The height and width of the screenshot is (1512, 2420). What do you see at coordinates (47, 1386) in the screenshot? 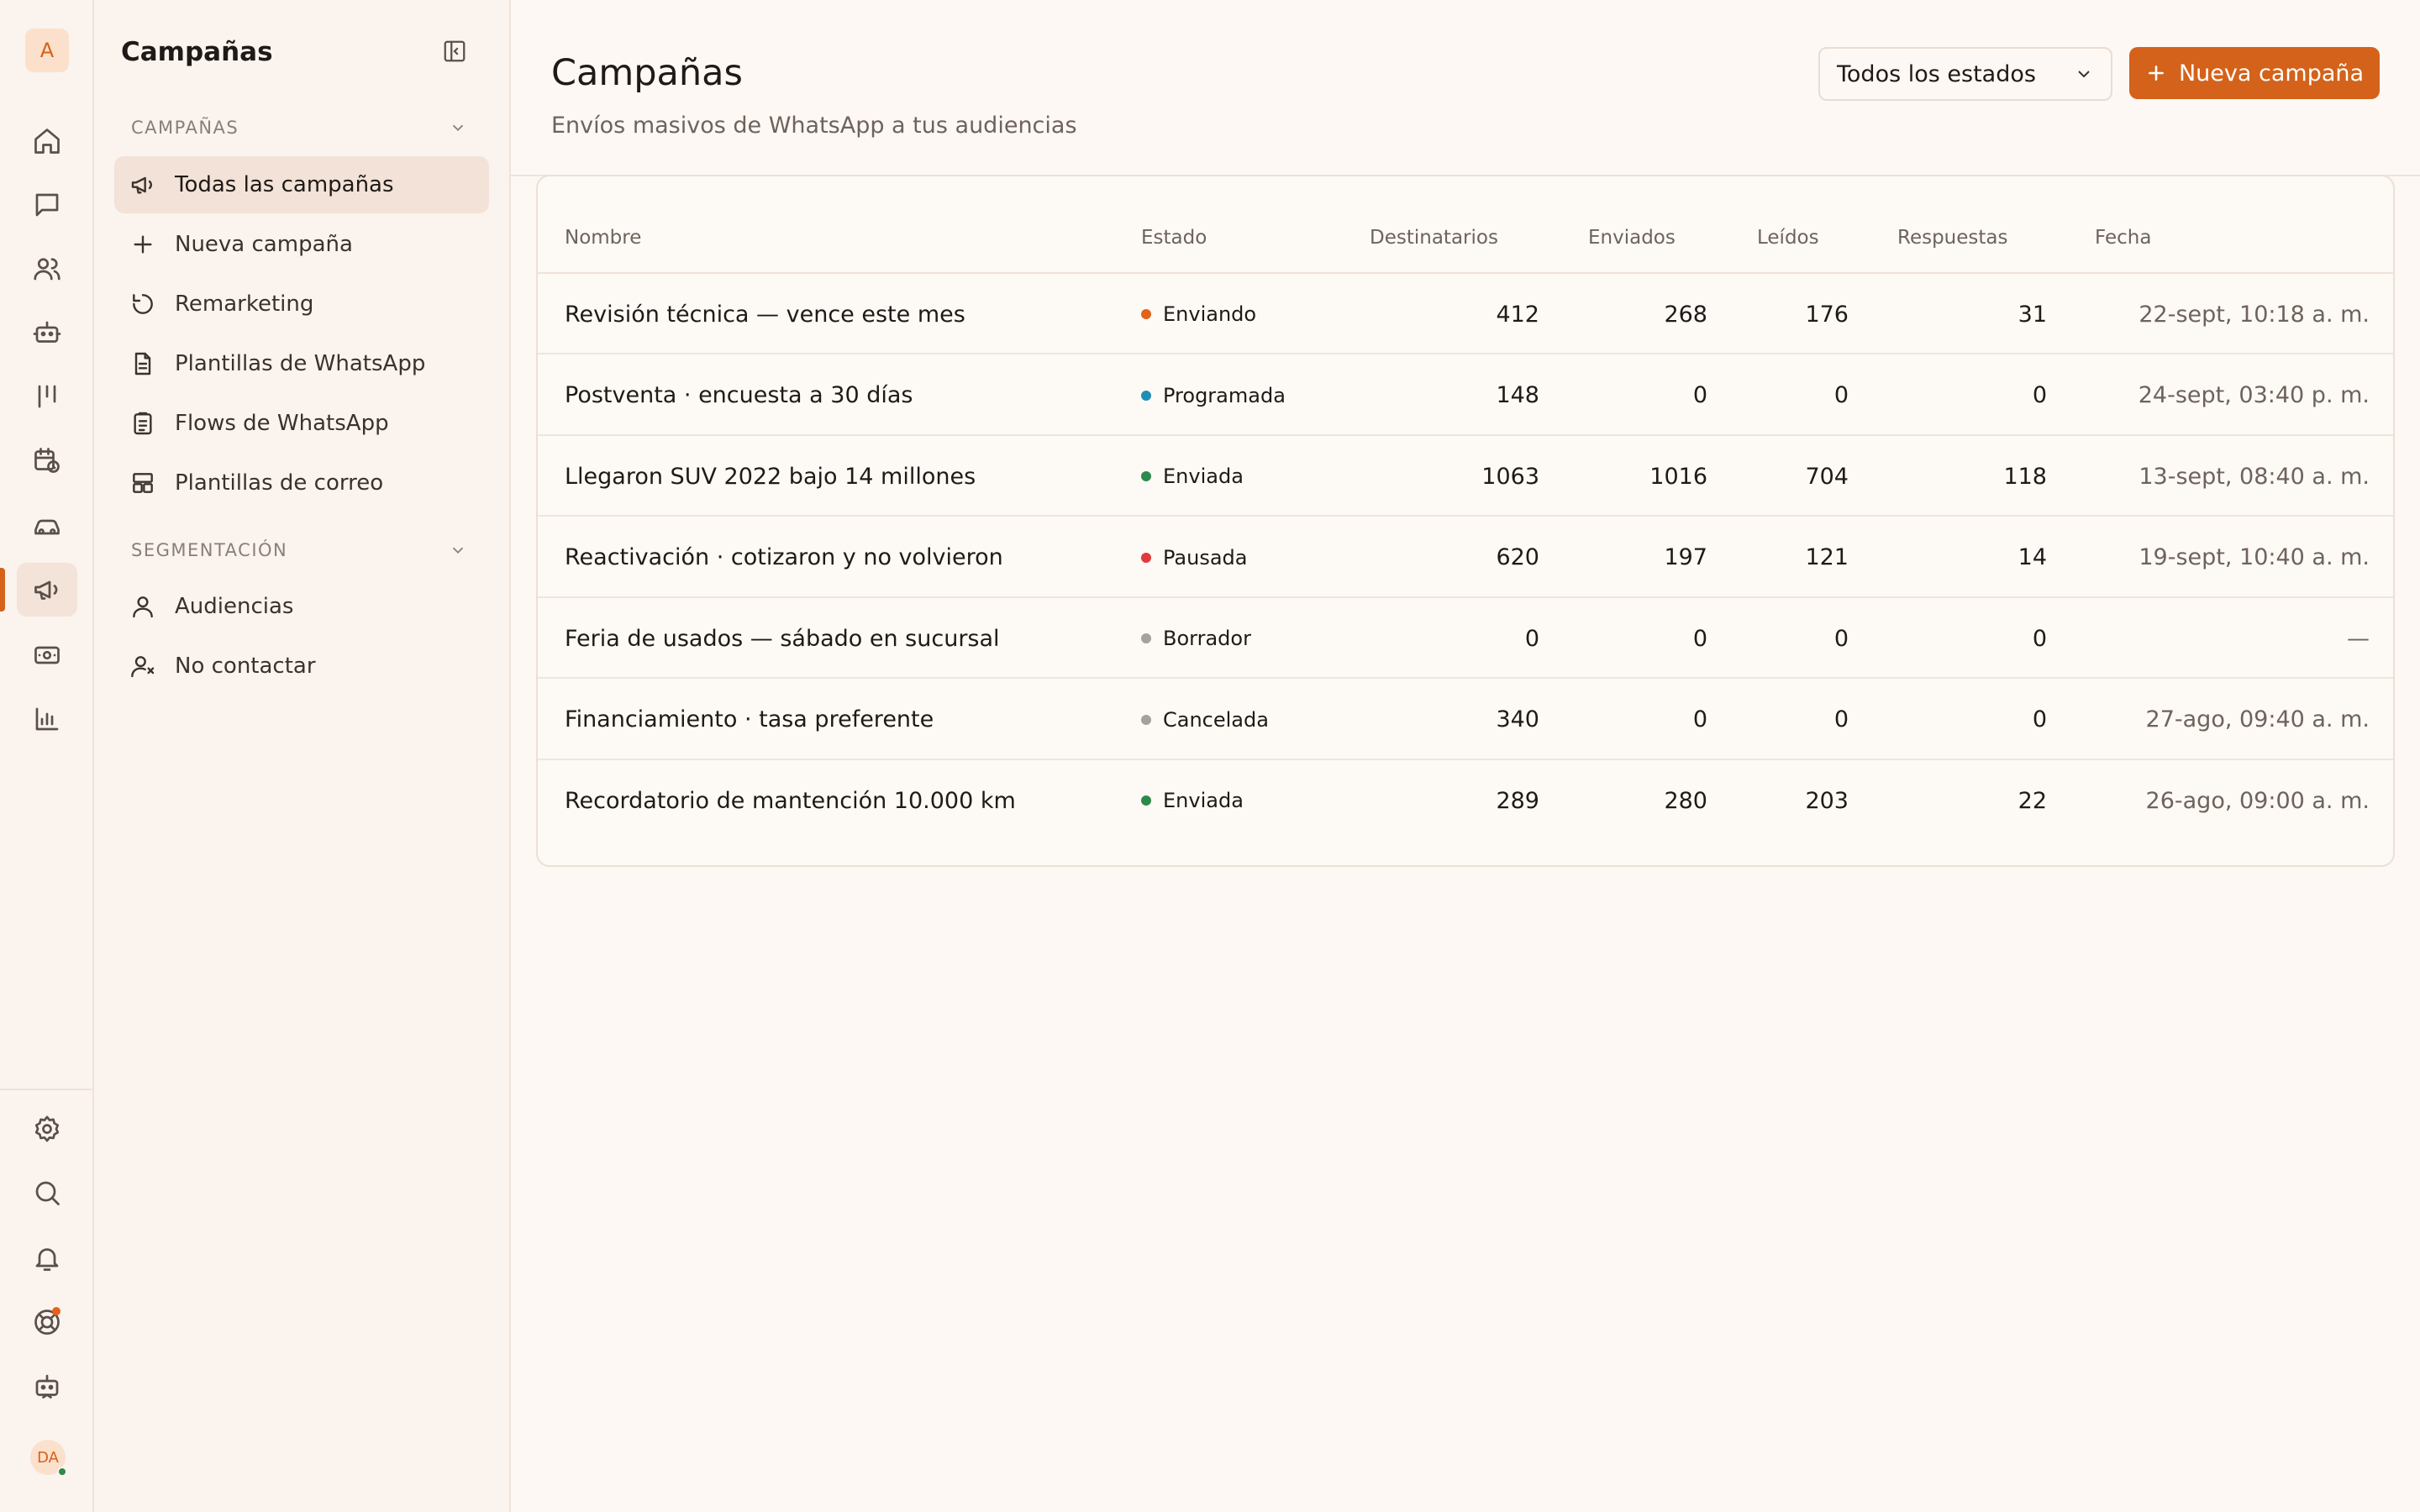
I see `assistant-bot-icon` at bounding box center [47, 1386].